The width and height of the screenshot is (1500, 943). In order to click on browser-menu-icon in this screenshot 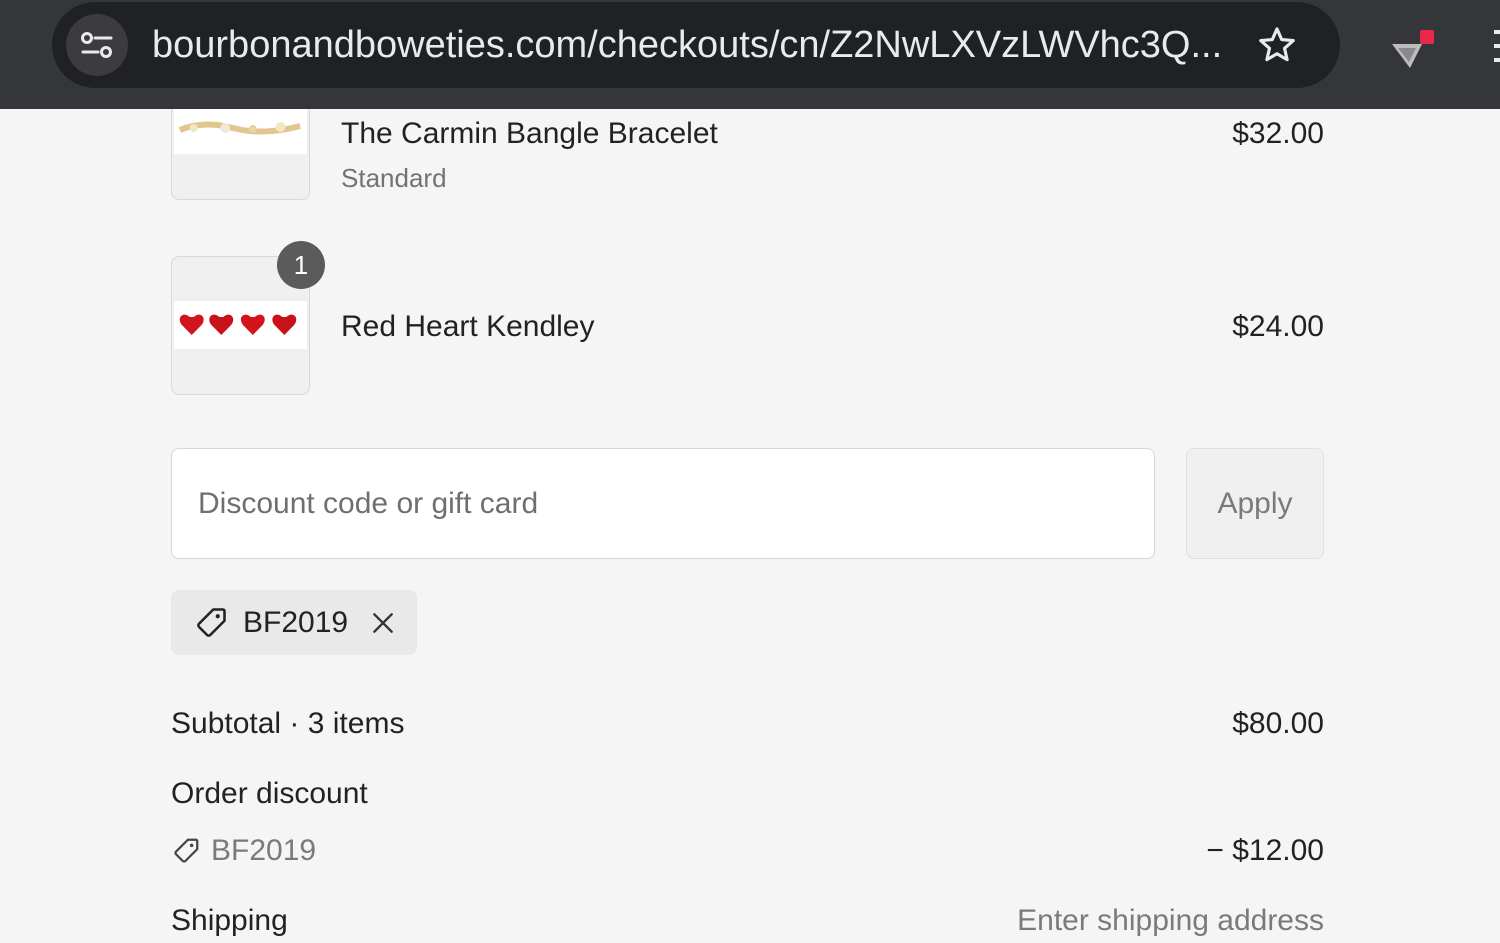, I will do `click(1494, 46)`.